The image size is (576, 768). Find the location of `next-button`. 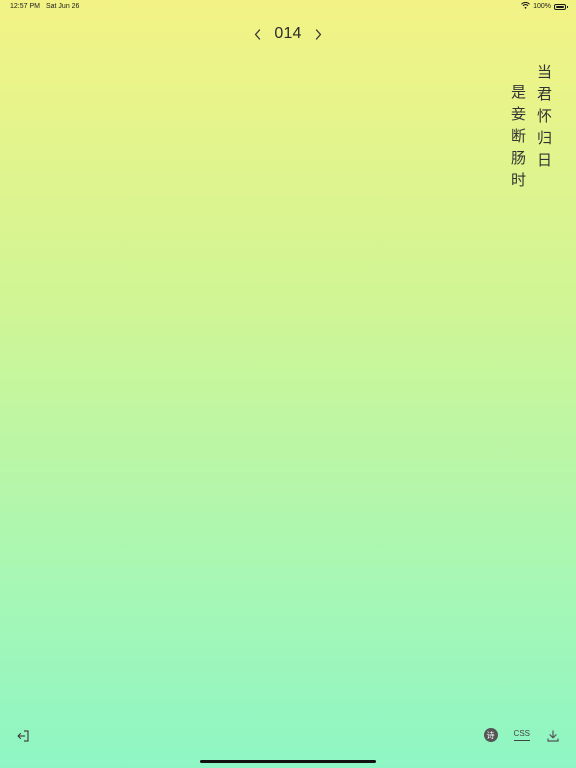

next-button is located at coordinates (319, 34).